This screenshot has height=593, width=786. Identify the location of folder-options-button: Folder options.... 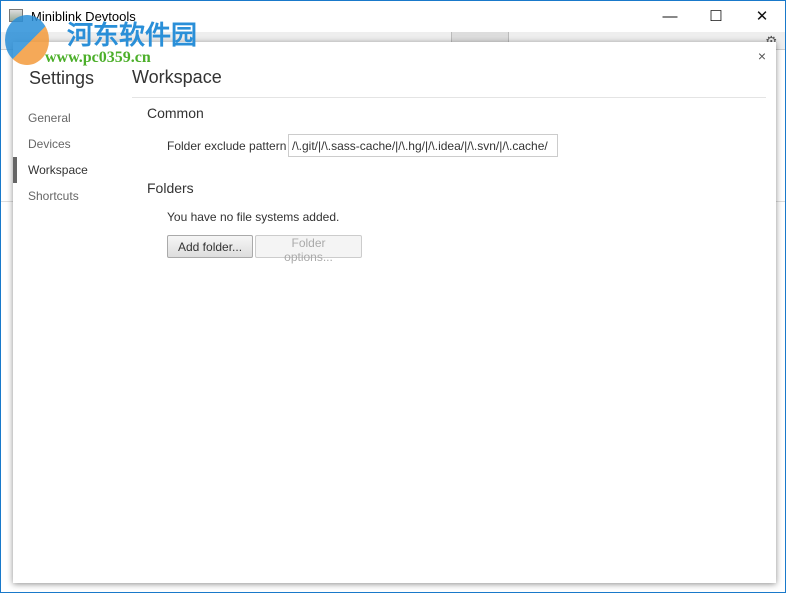
(308, 249).